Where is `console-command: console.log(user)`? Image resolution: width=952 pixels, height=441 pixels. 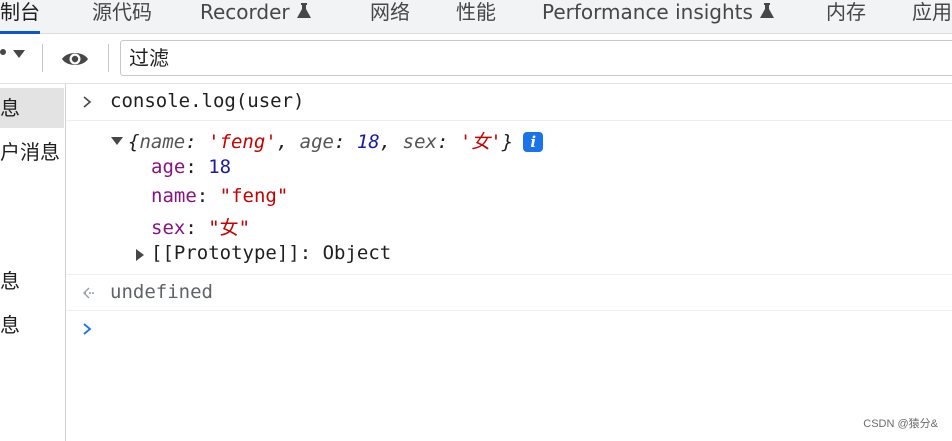
console-command: console.log(user) is located at coordinates (207, 101).